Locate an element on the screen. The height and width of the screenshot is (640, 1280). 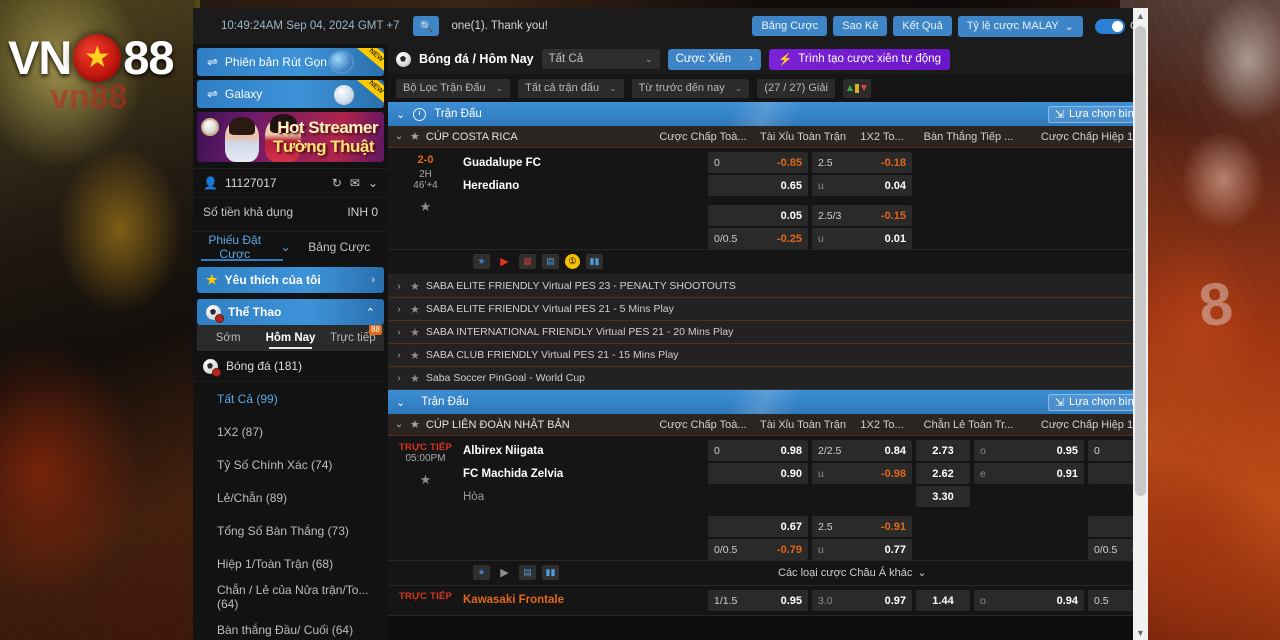
odds-cell: u 0.01 is located at coordinates (862, 238).